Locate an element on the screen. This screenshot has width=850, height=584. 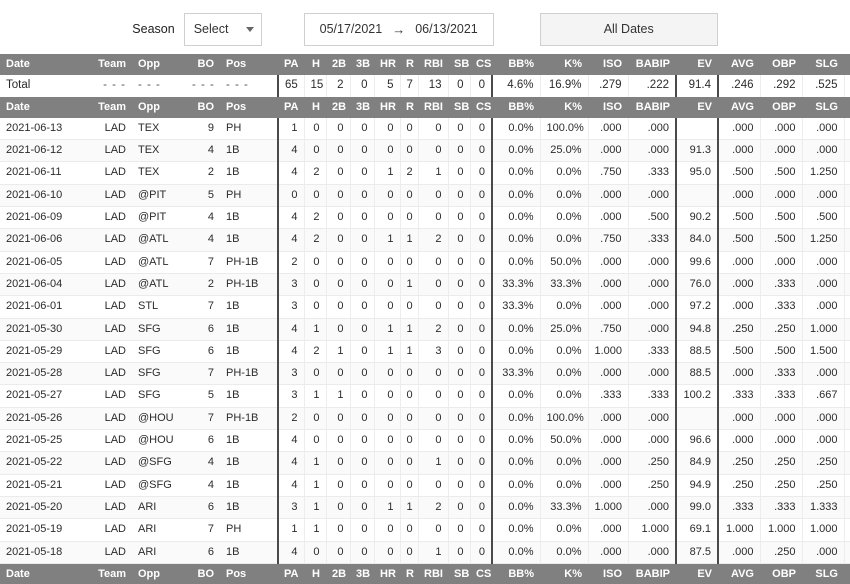
cell-babip: .000 is located at coordinates (652, 441).